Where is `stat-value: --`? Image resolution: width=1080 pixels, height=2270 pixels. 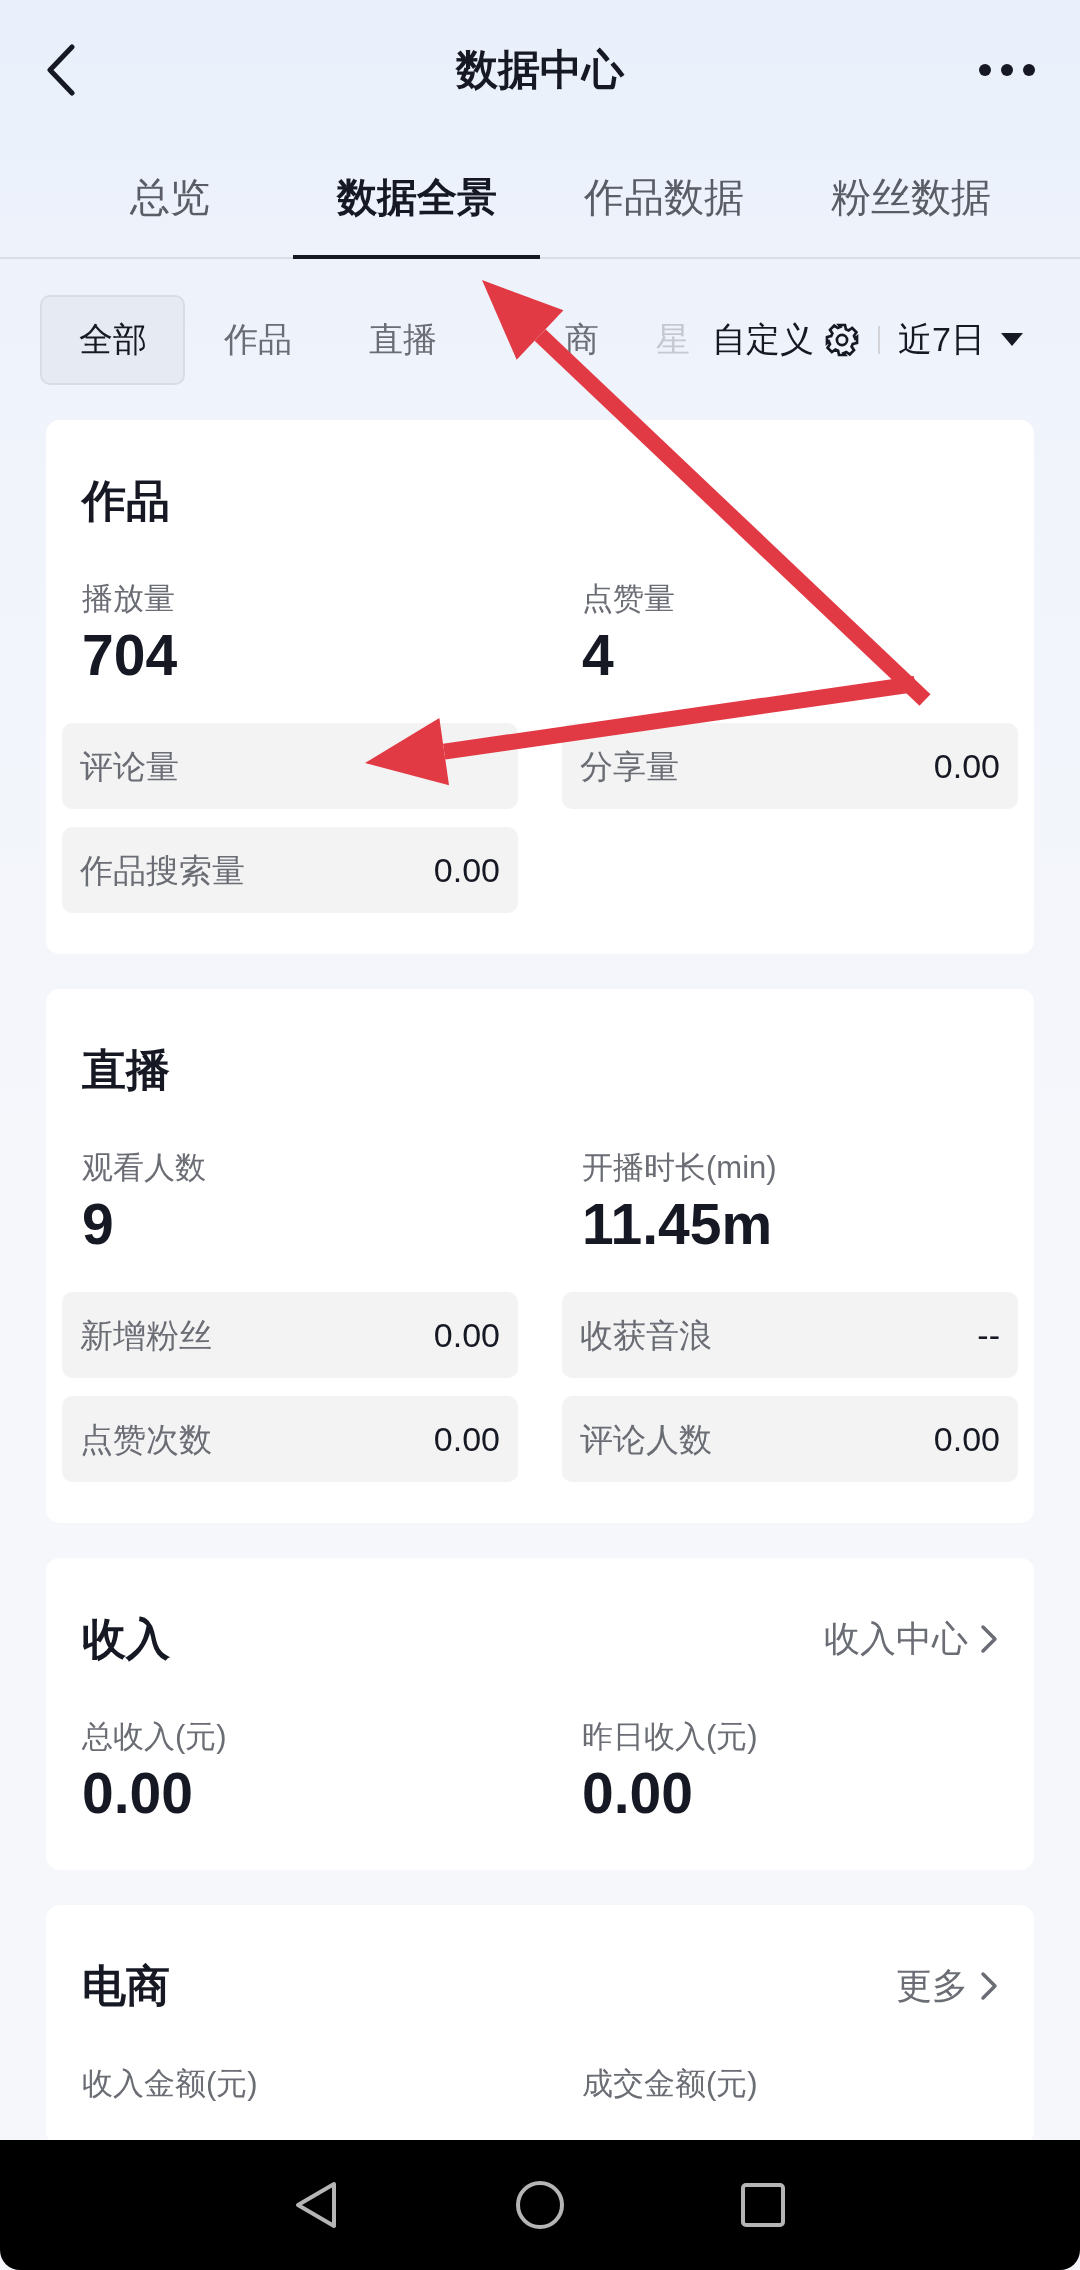
stat-value: -- is located at coordinates (988, 1335).